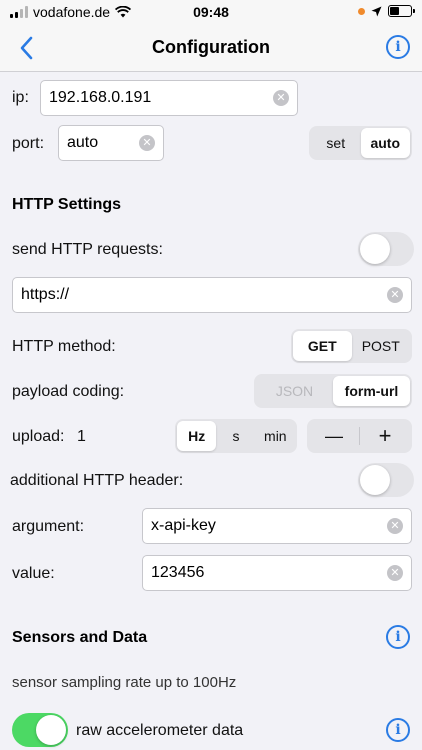 The width and height of the screenshot is (422, 750). I want to click on unit-s: s, so click(235, 436).